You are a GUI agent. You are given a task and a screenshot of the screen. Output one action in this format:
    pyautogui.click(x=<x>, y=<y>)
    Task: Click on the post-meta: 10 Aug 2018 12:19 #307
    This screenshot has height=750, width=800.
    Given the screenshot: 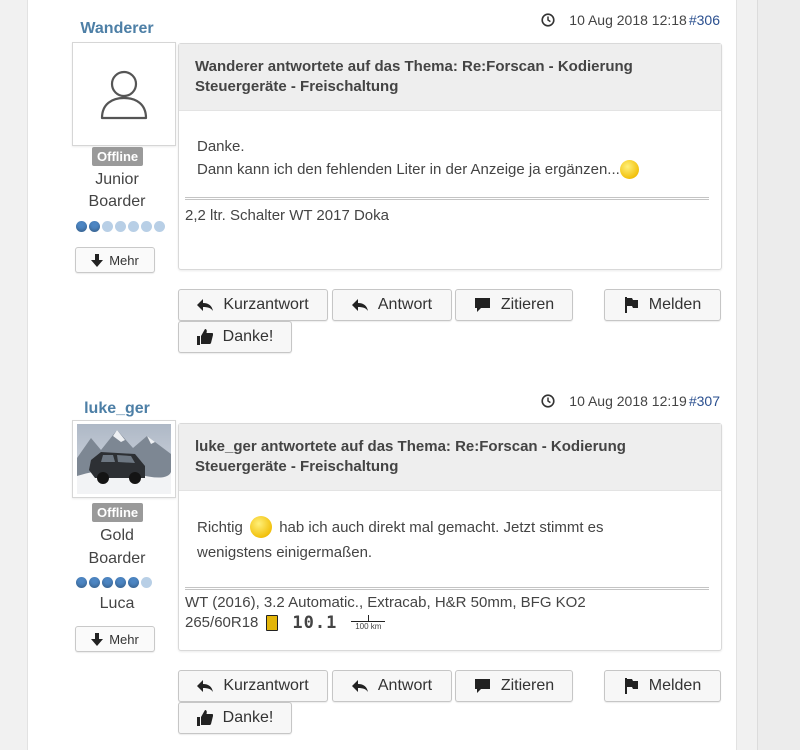 What is the action you would take?
    pyautogui.click(x=630, y=401)
    